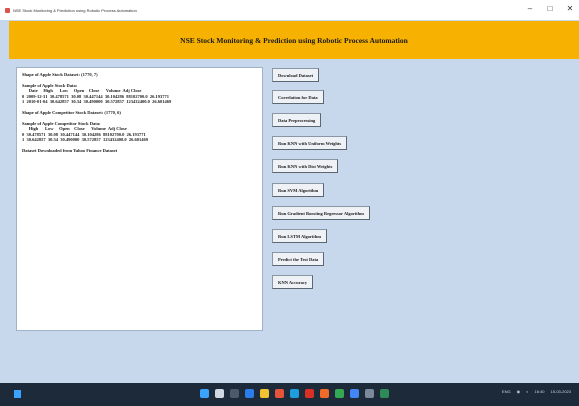 The image size is (579, 406). I want to click on python-icon, so click(384, 393).